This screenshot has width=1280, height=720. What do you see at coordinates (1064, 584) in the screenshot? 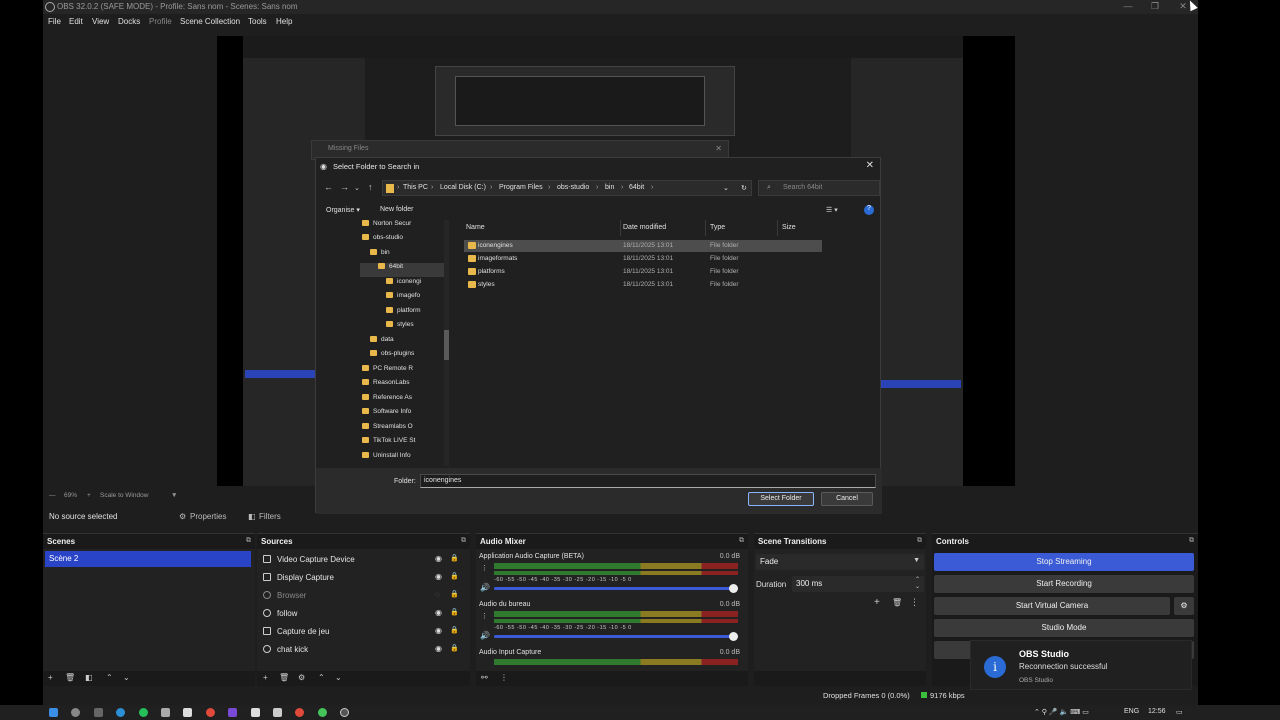
I see `start-recording-button: Start Recording` at bounding box center [1064, 584].